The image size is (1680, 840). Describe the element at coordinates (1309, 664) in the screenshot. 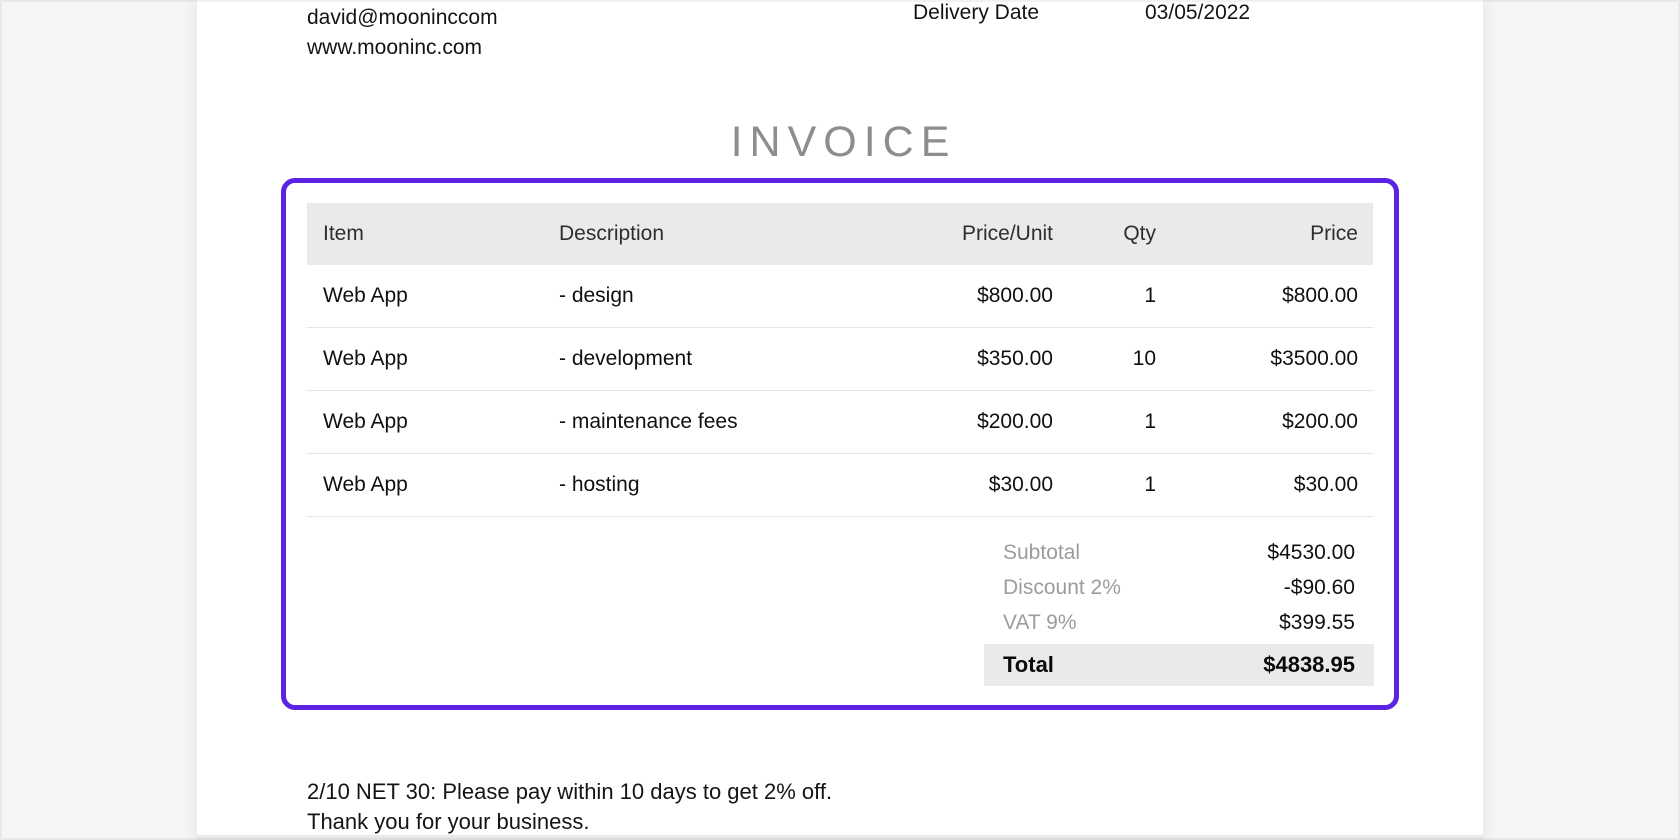

I see `total-value: $4838.95` at that location.